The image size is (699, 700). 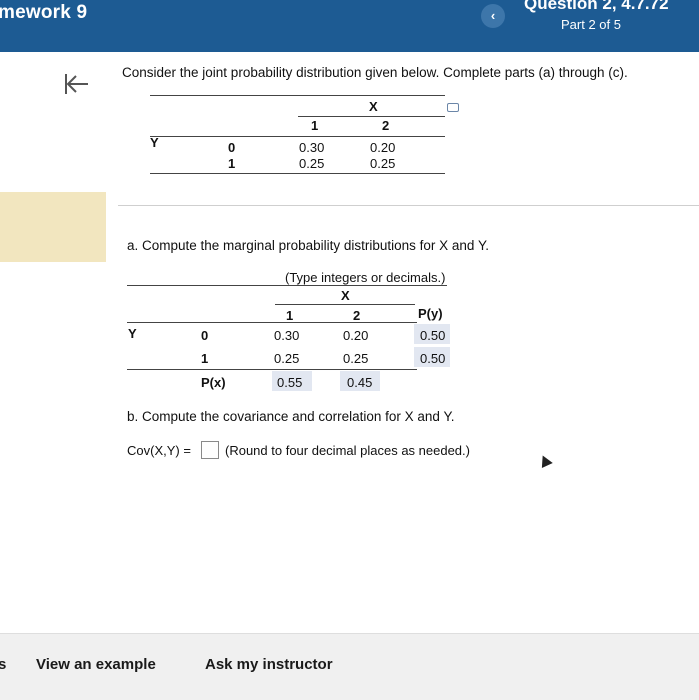 What do you see at coordinates (408, 205) in the screenshot?
I see `section-divider` at bounding box center [408, 205].